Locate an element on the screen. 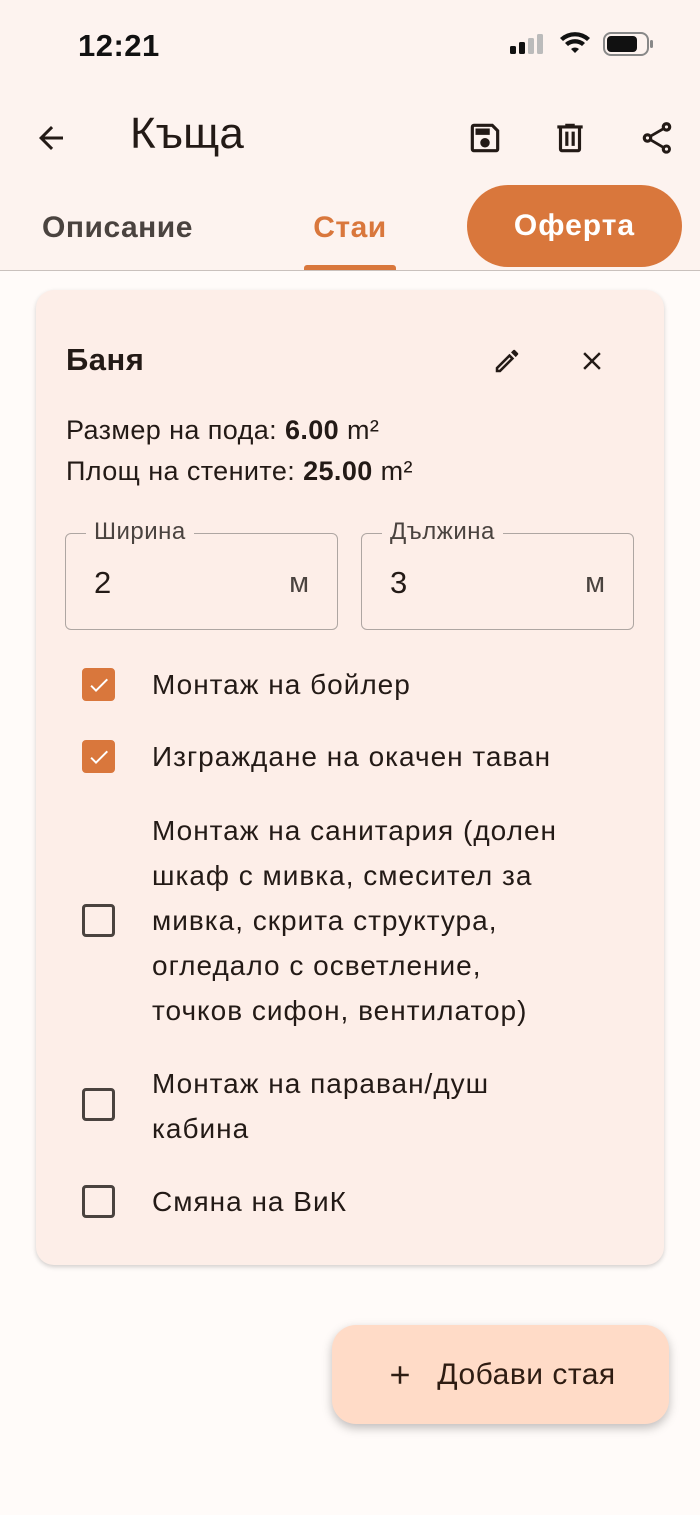 Image resolution: width=700 pixels, height=1515 pixels. wall-area-line: Площ на стените: 25.00 m² is located at coordinates (239, 471).